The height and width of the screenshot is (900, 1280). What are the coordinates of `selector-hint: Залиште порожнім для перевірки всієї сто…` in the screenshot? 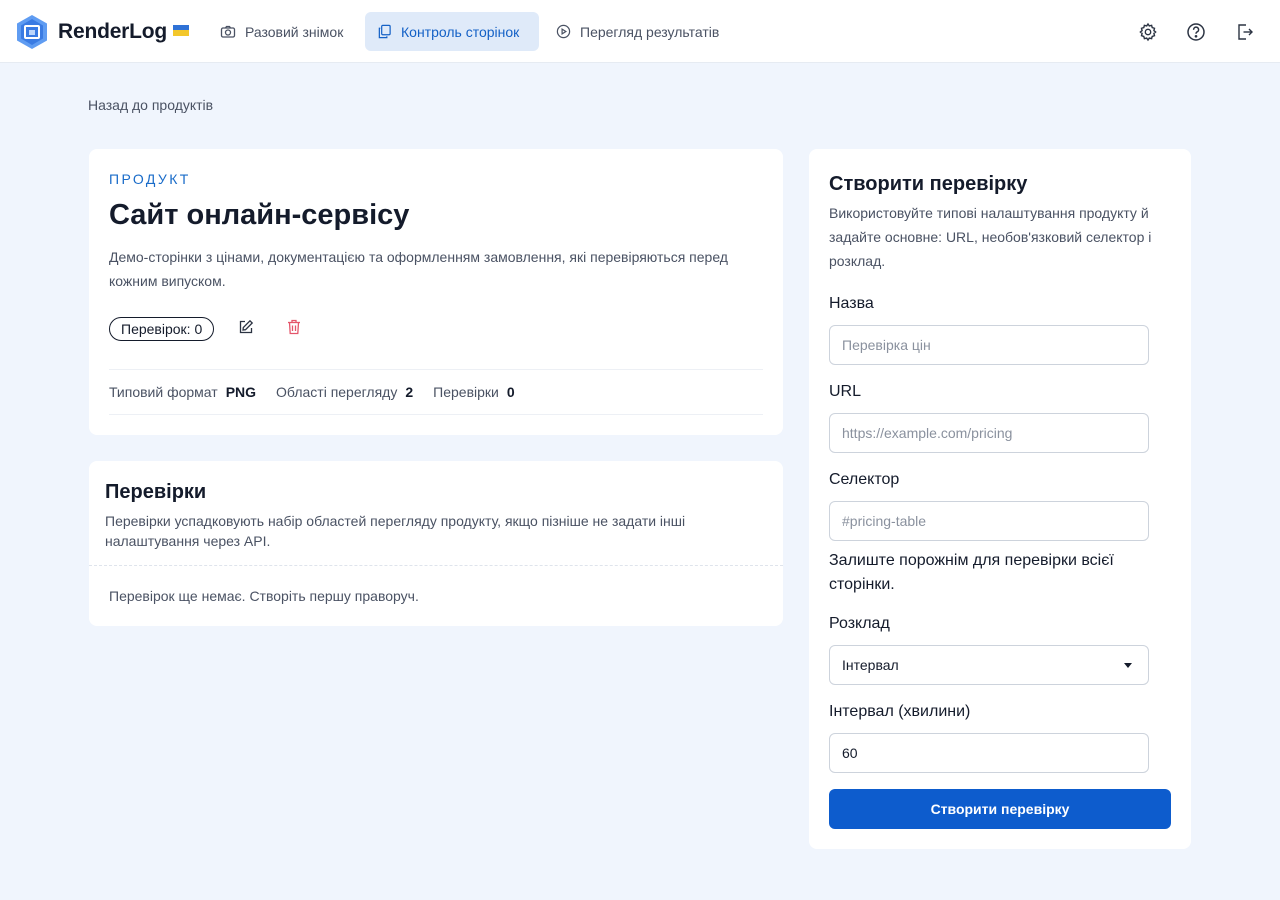 It's located at (971, 572).